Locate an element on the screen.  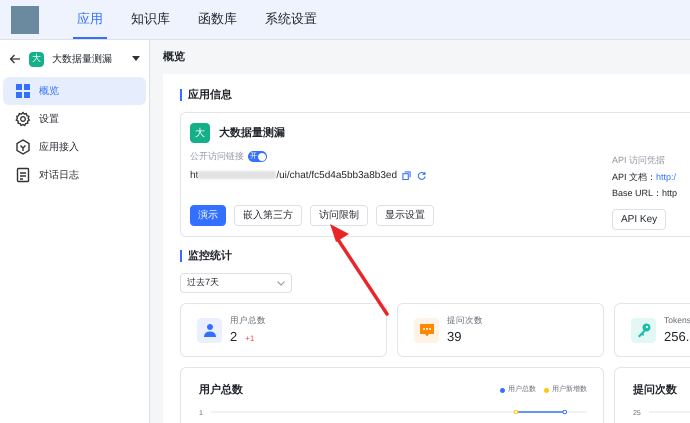
chart-title: 提问次数 is located at coordinates (655, 390).